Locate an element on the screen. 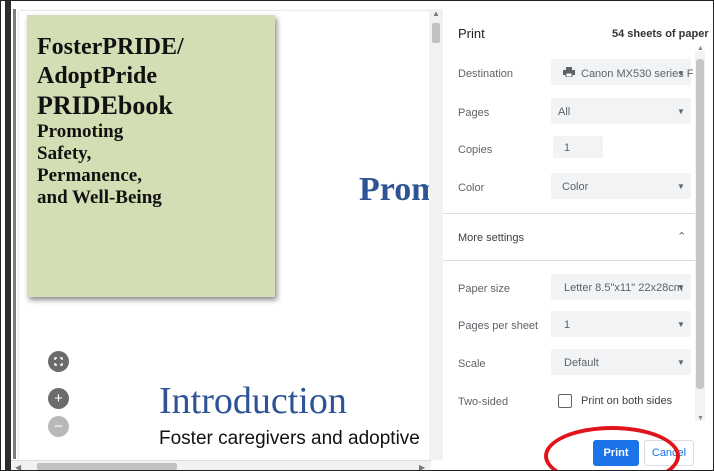  cover-line: PRIDEbook is located at coordinates (105, 105).